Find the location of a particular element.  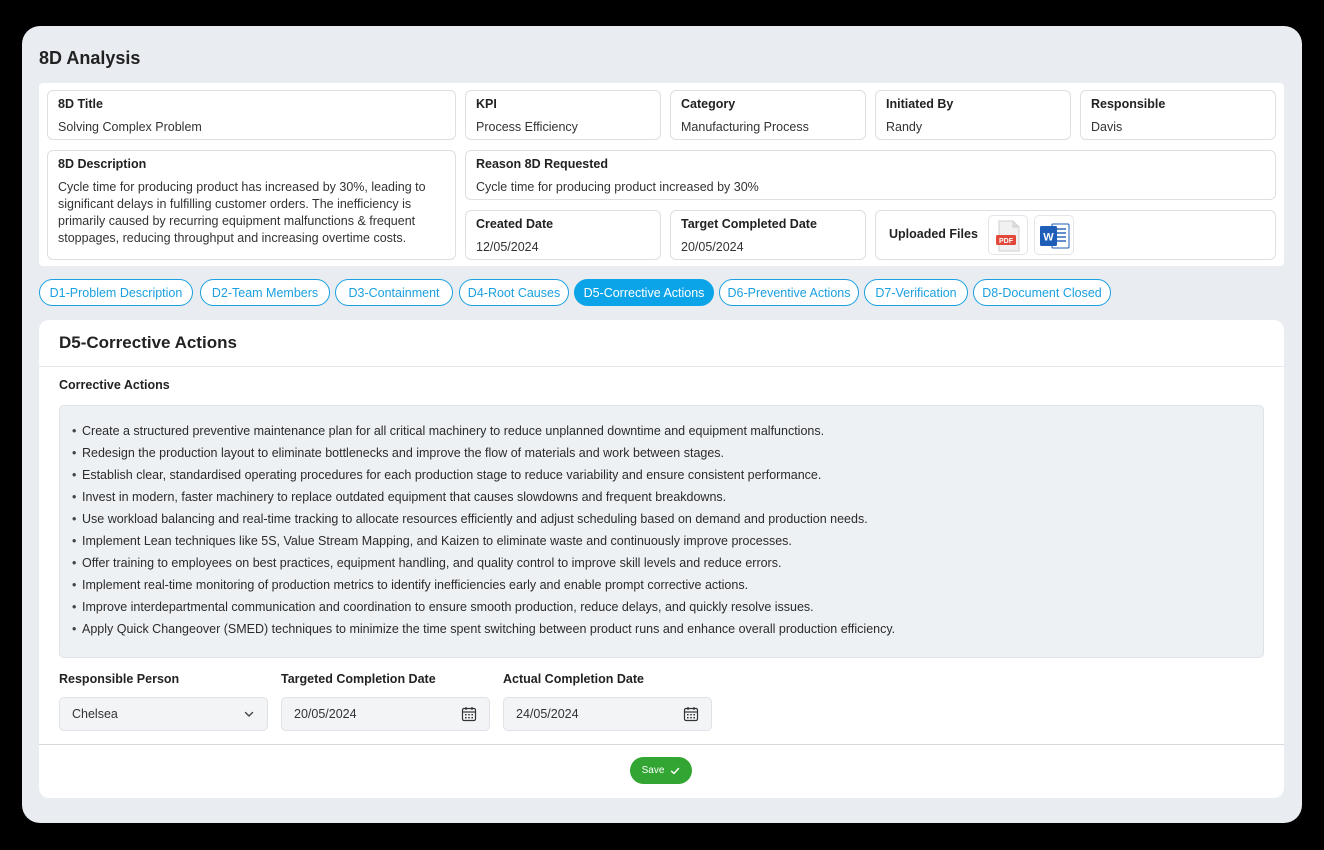

created-date-value: 12/05/2024 is located at coordinates (507, 247).